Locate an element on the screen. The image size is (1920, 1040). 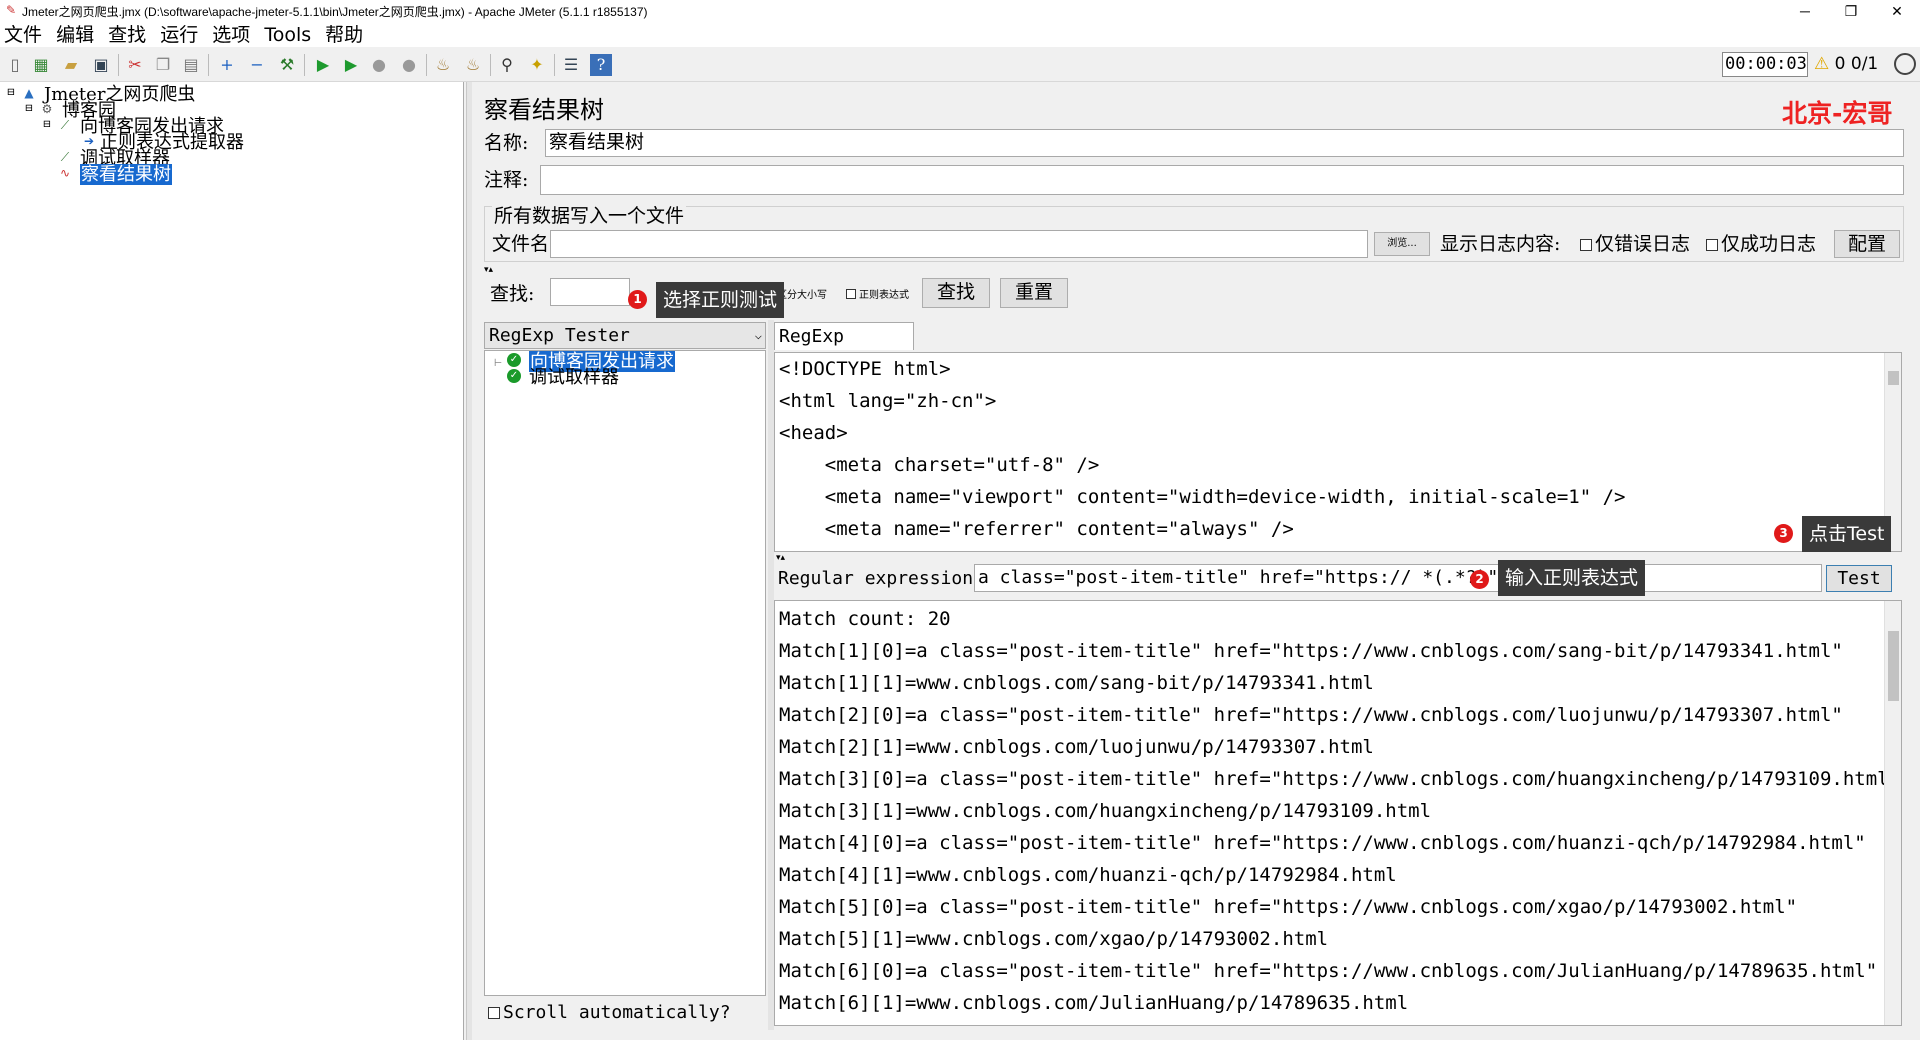
find-button: 查找 is located at coordinates (956, 293).